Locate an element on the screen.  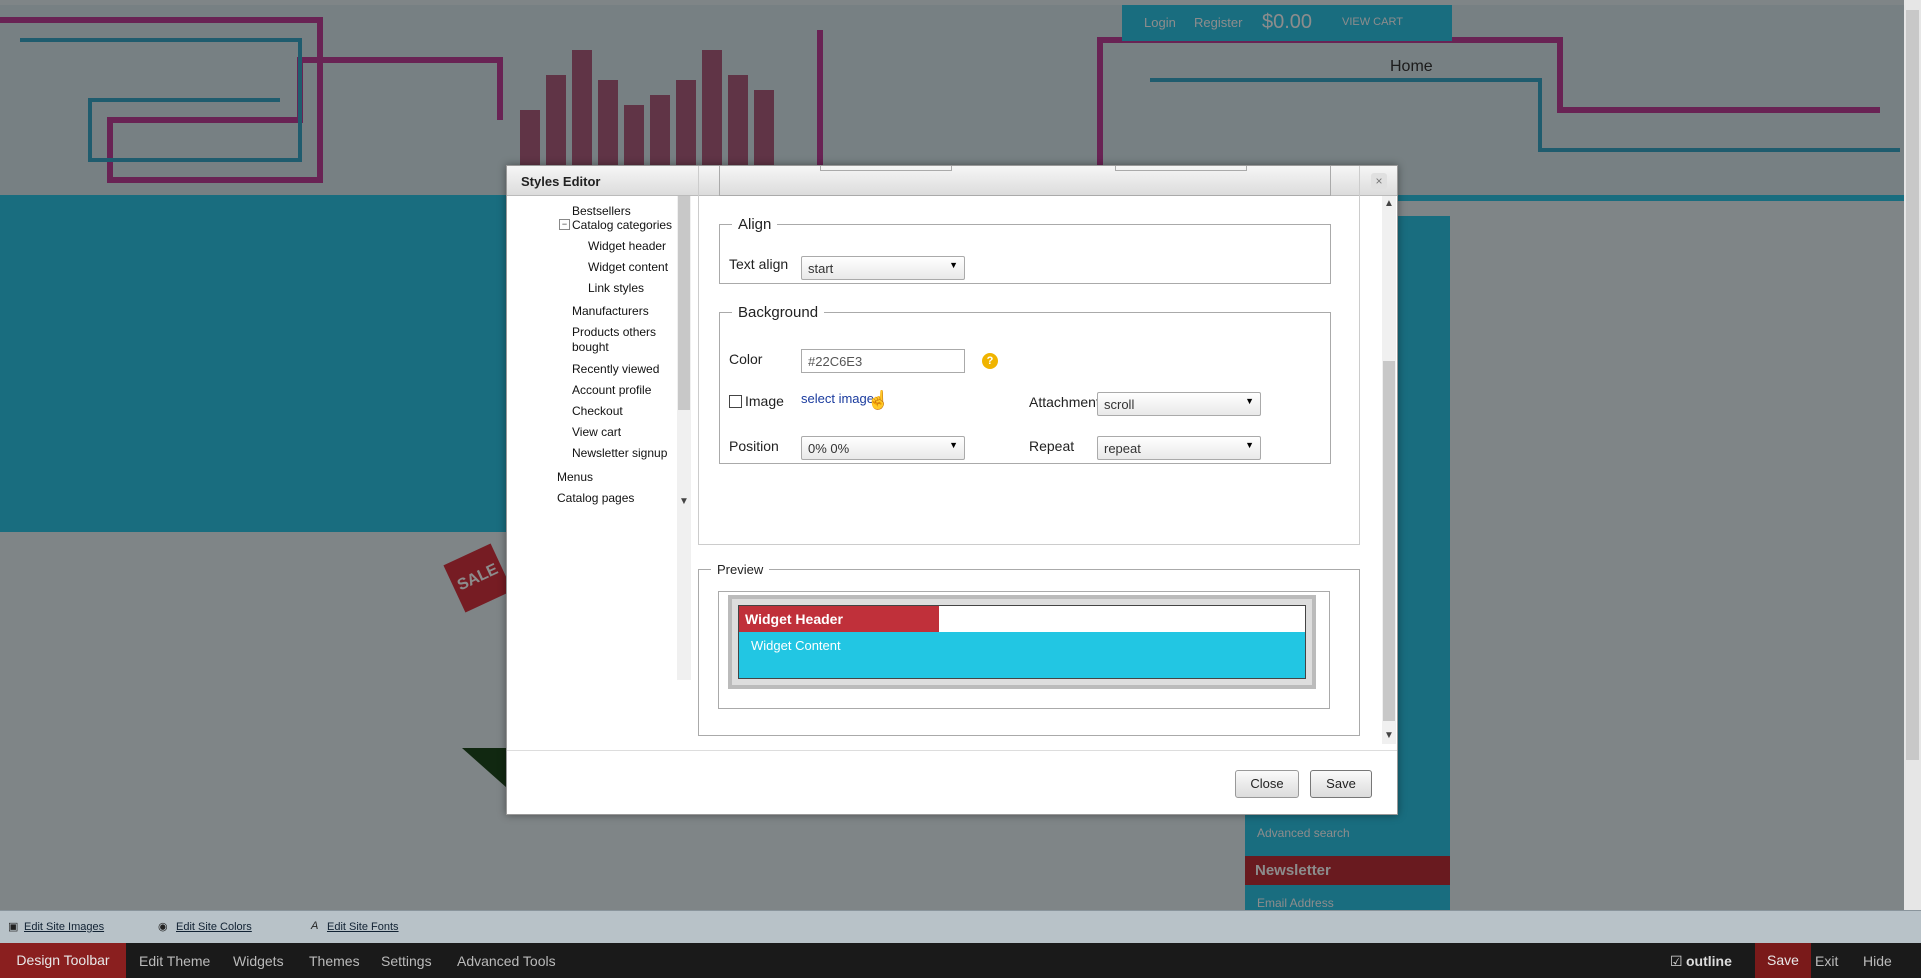
text-align-select: start ▼ is located at coordinates (883, 268).